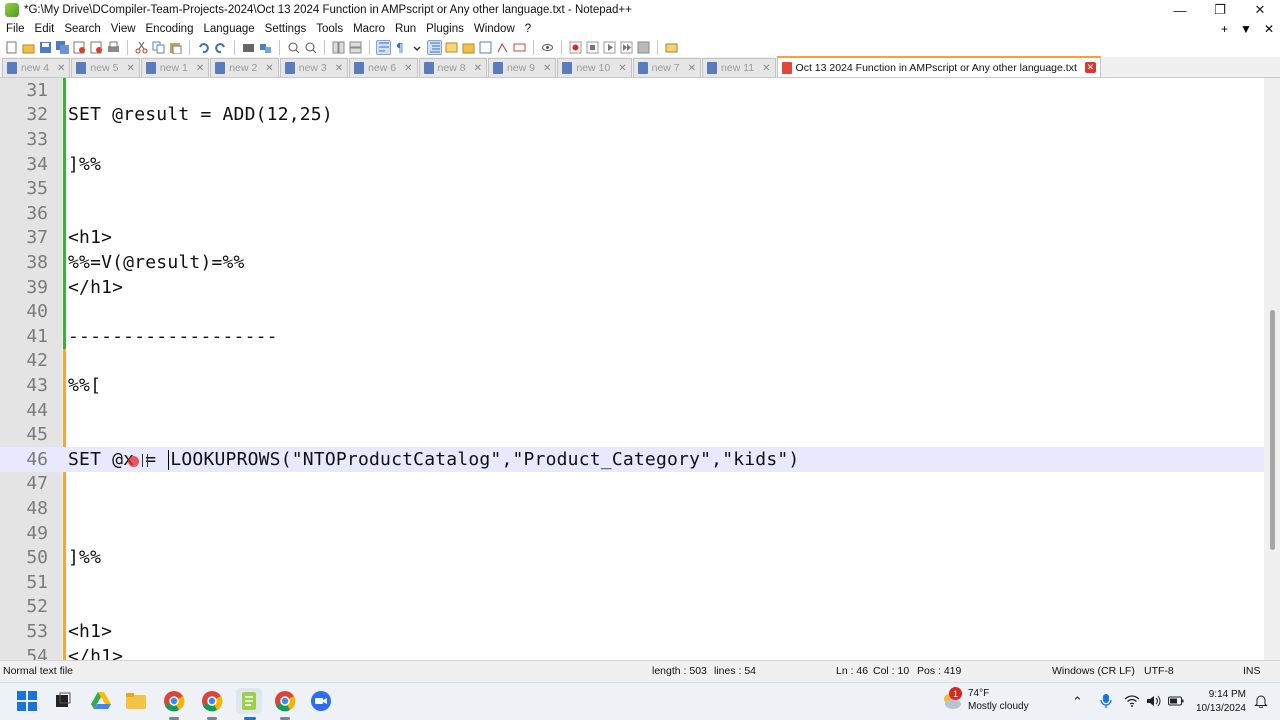  I want to click on word-wrap-icon, so click(383, 47).